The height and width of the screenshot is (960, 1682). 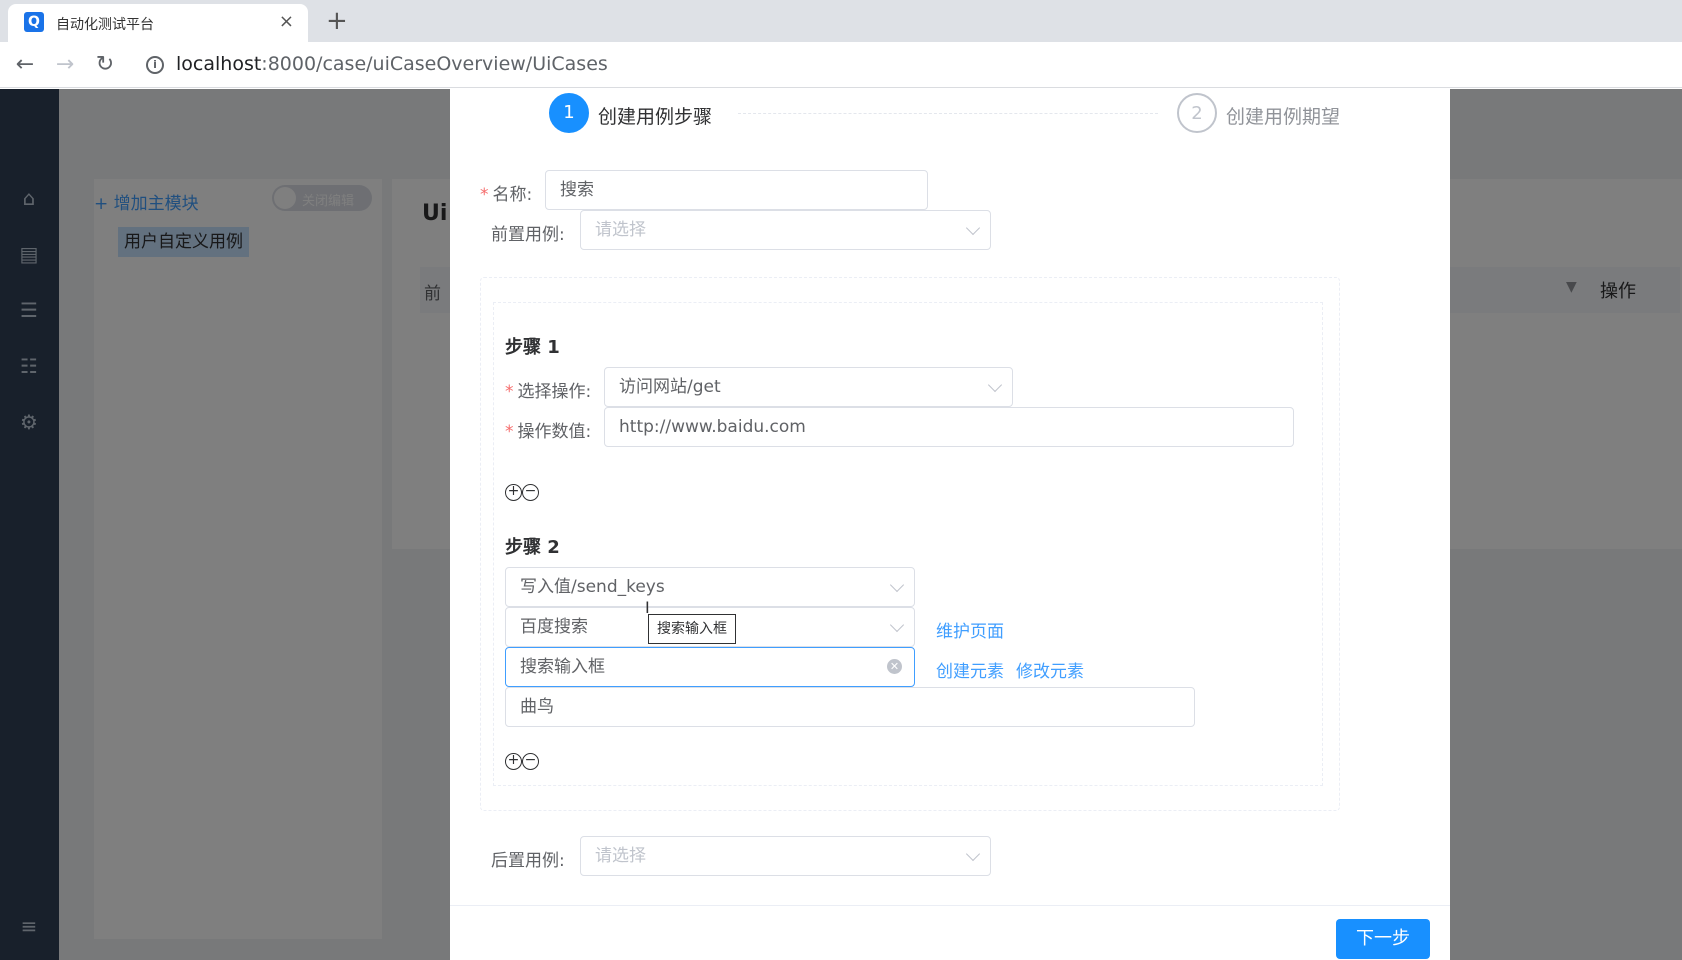 I want to click on step-2-element-value: 搜索输入框, so click(x=562, y=667).